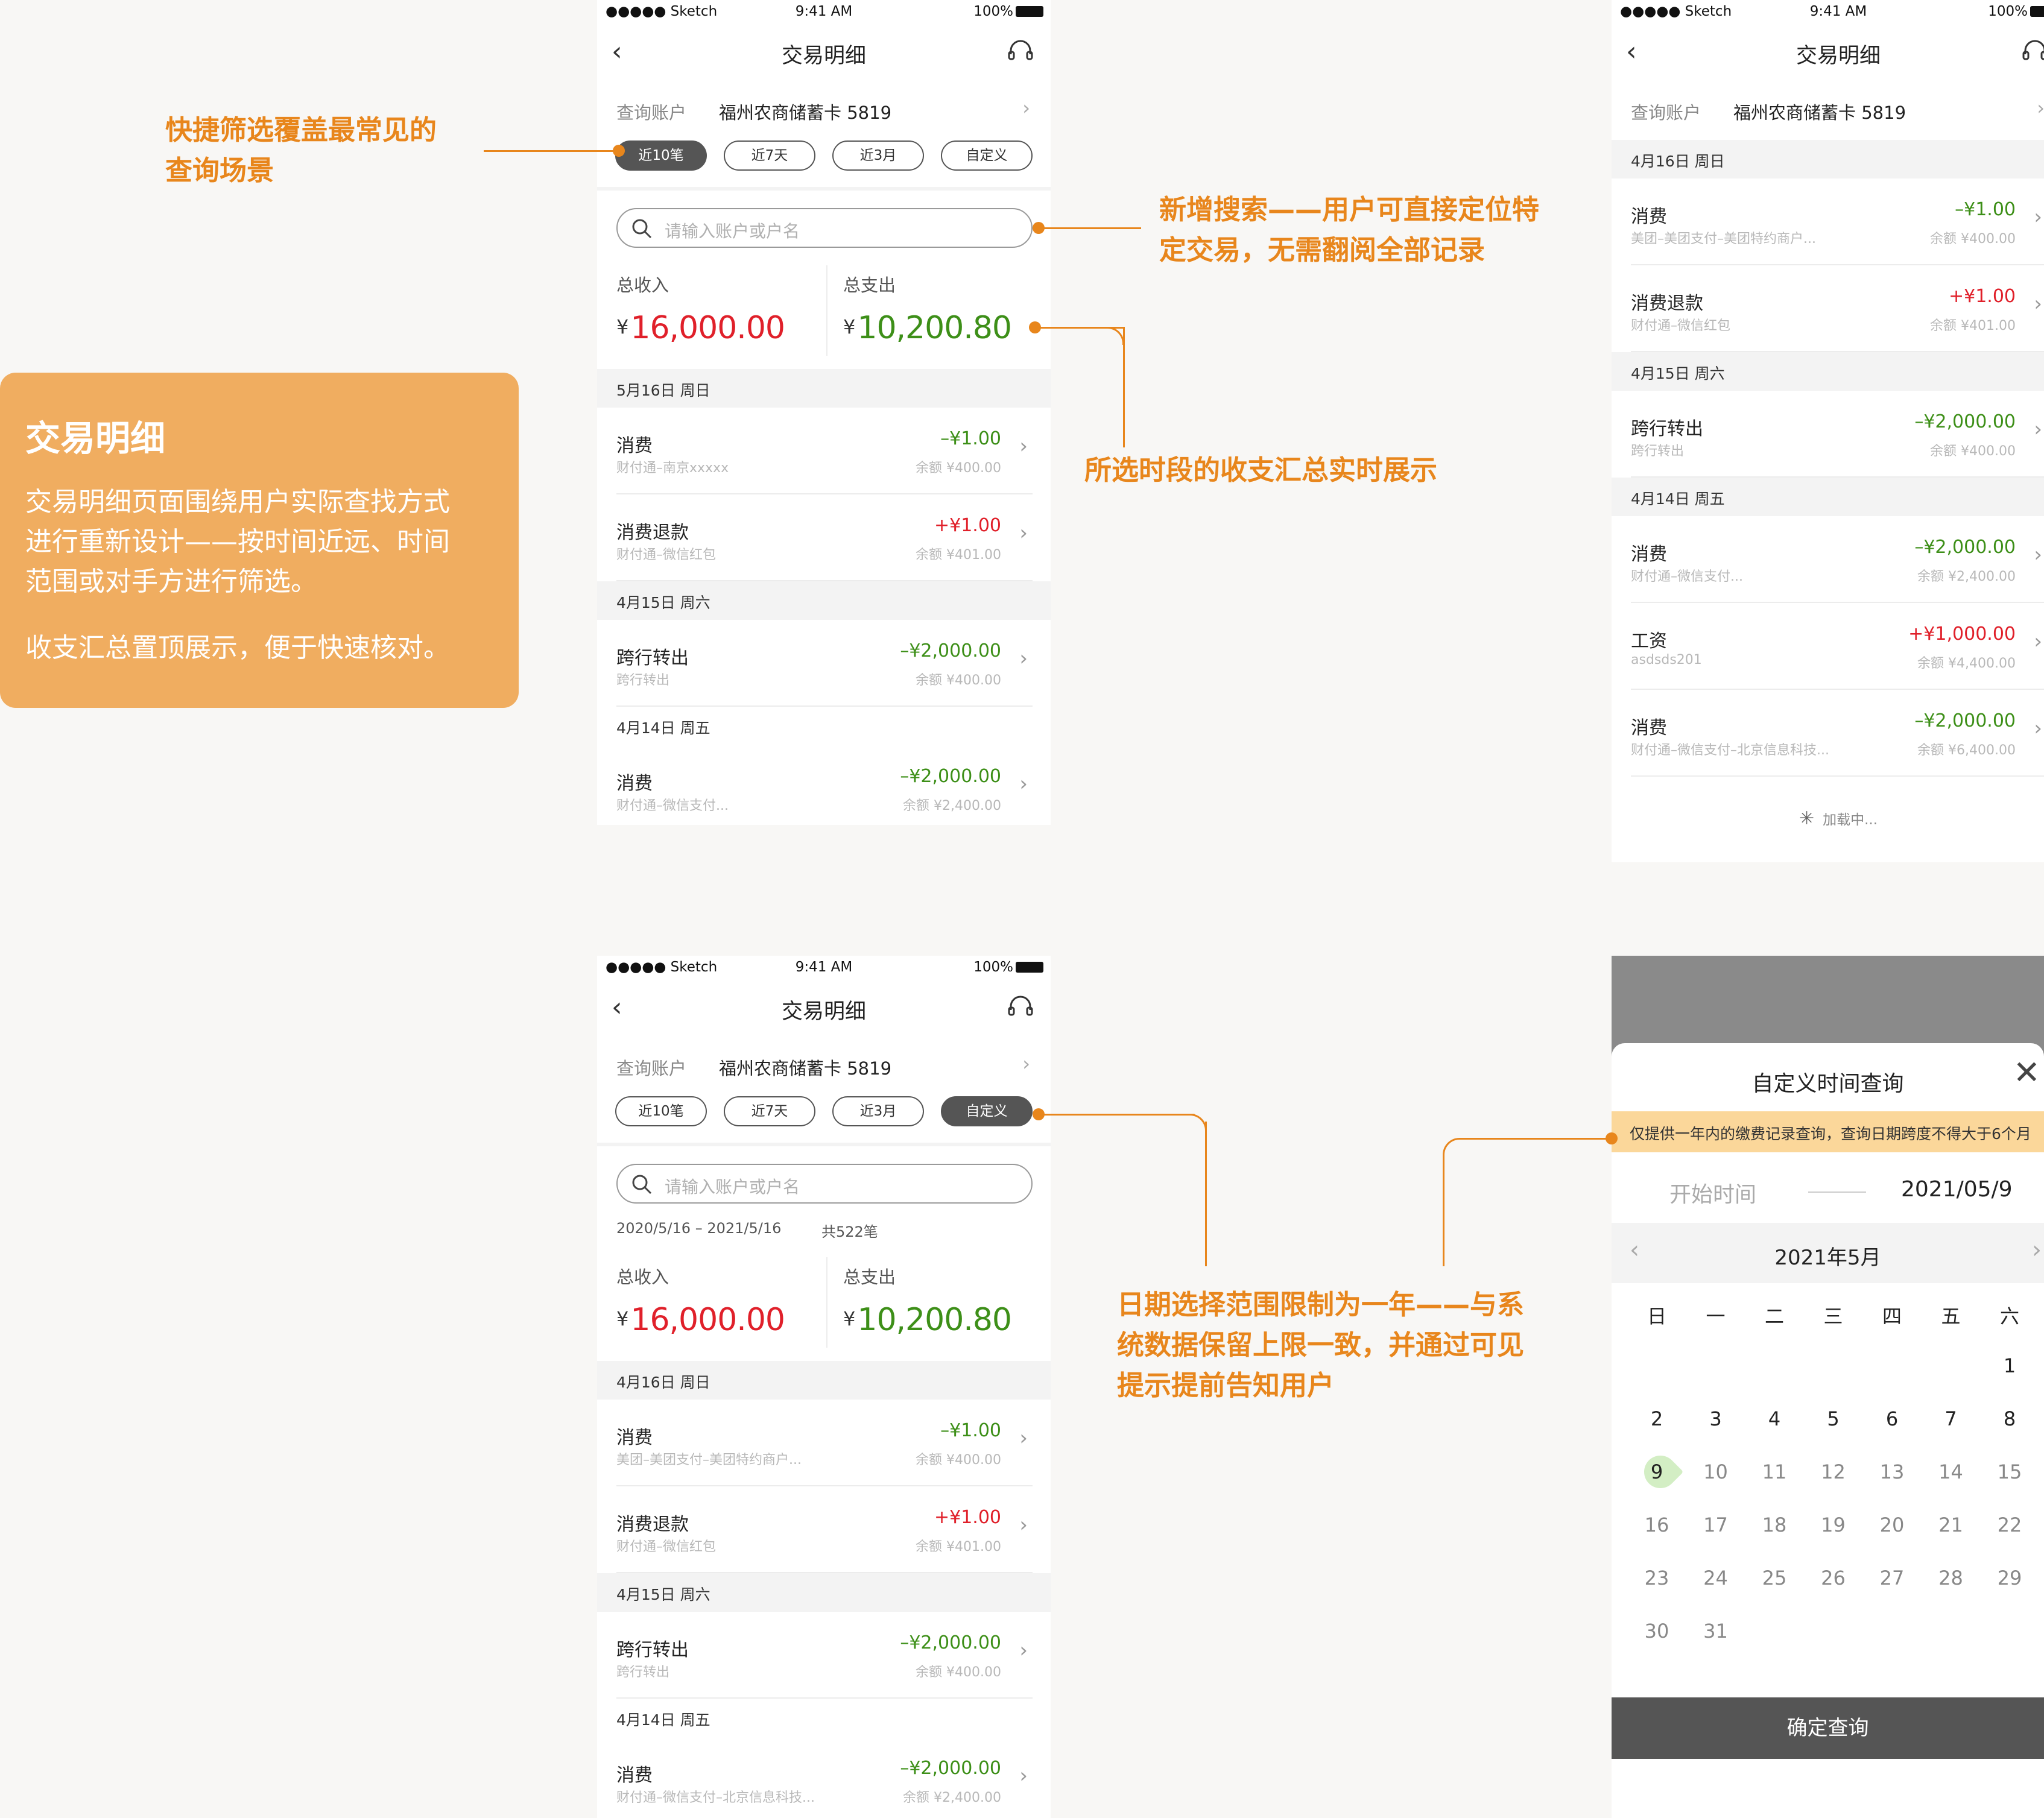  I want to click on income-amount: ¥16,000.00, so click(700, 328).